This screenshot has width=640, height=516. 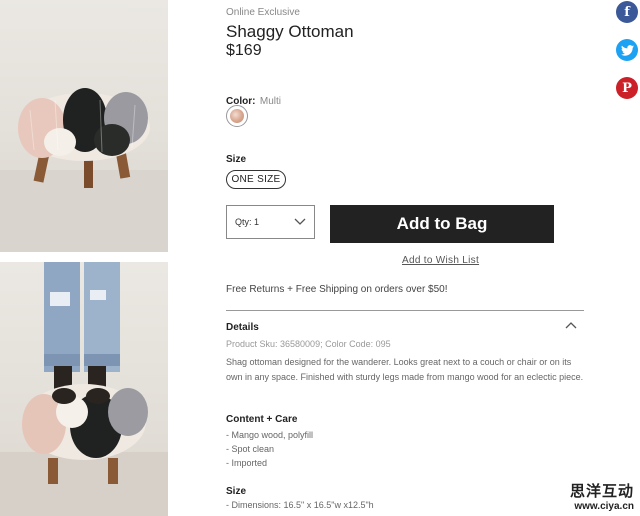 I want to click on swatch-fill, so click(x=237, y=116).